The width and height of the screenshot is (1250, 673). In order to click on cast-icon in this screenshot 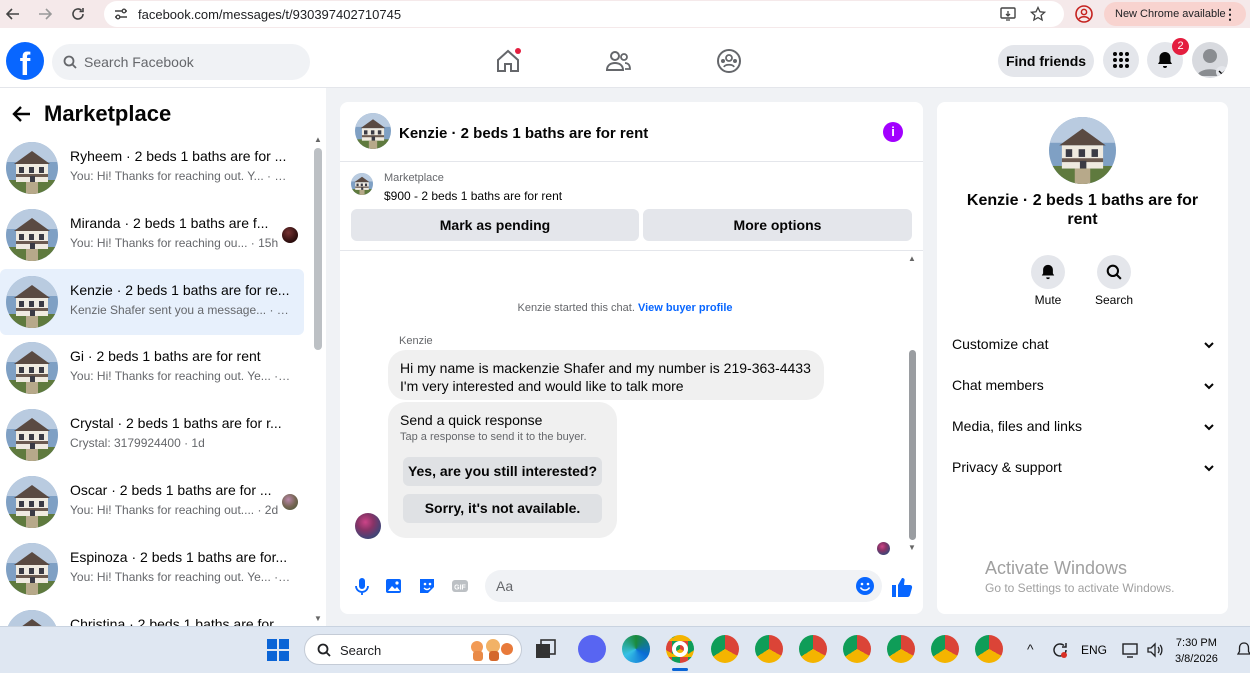, I will do `click(1008, 14)`.